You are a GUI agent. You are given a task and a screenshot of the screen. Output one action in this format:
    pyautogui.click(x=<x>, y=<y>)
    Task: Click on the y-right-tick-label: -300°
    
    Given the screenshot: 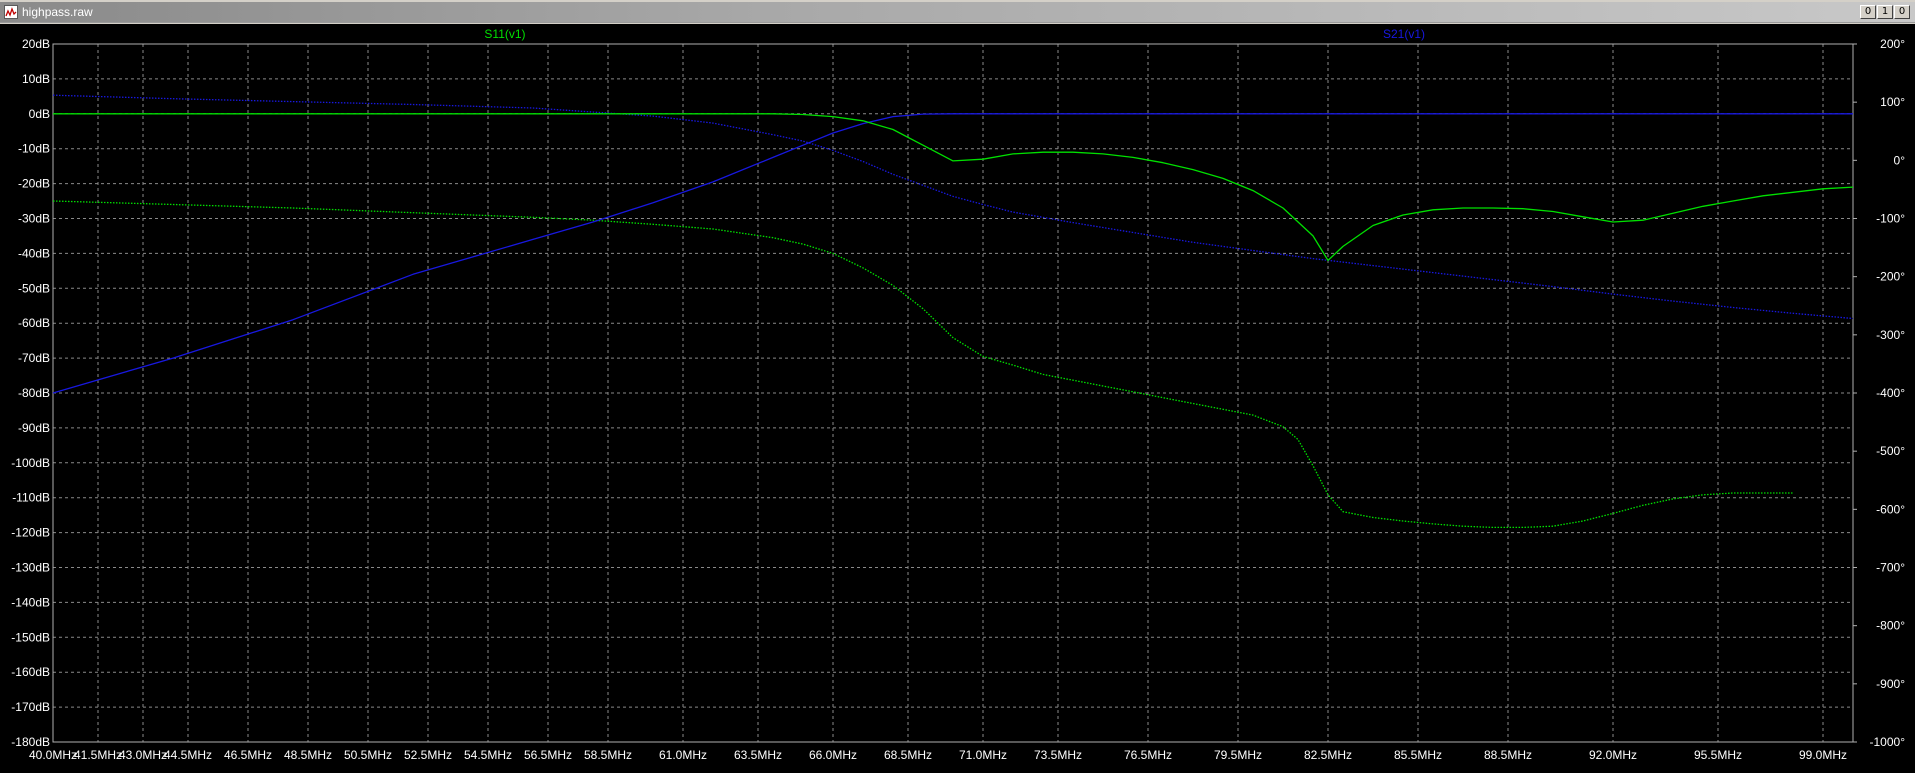 What is the action you would take?
    pyautogui.click(x=1890, y=335)
    